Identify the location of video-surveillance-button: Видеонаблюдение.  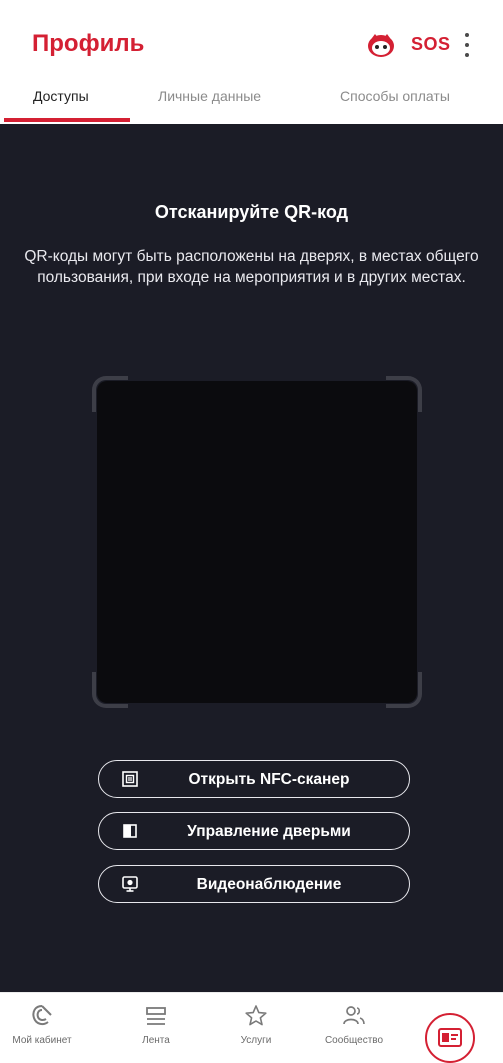
(254, 884).